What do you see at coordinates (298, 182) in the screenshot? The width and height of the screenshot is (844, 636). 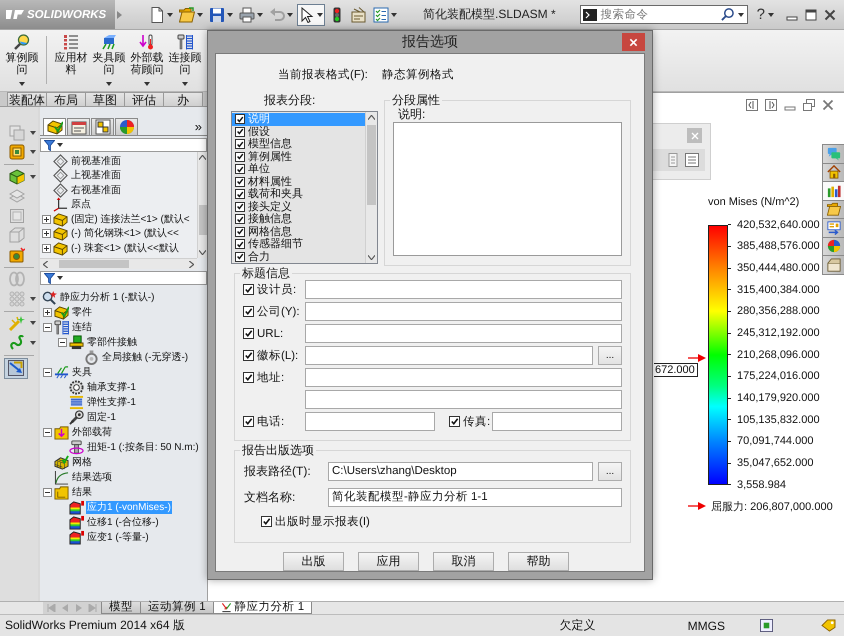 I see `list-item: 材料属性` at bounding box center [298, 182].